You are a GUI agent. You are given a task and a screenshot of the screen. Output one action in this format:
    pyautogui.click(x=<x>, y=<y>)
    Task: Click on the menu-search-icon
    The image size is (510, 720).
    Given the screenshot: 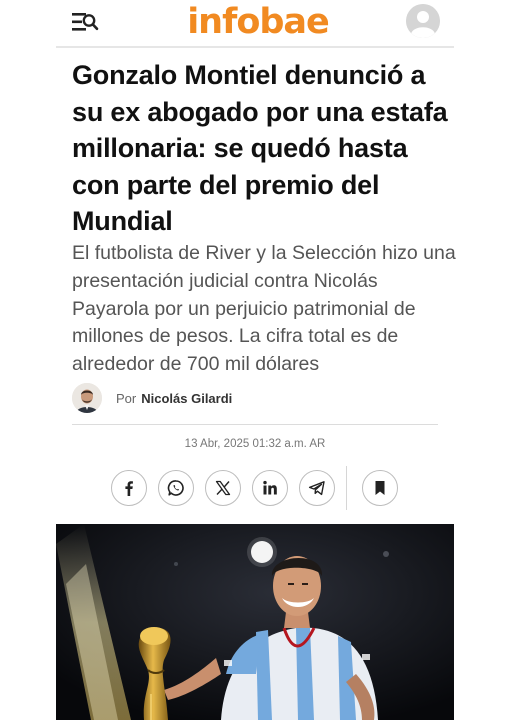 What is the action you would take?
    pyautogui.click(x=85, y=22)
    